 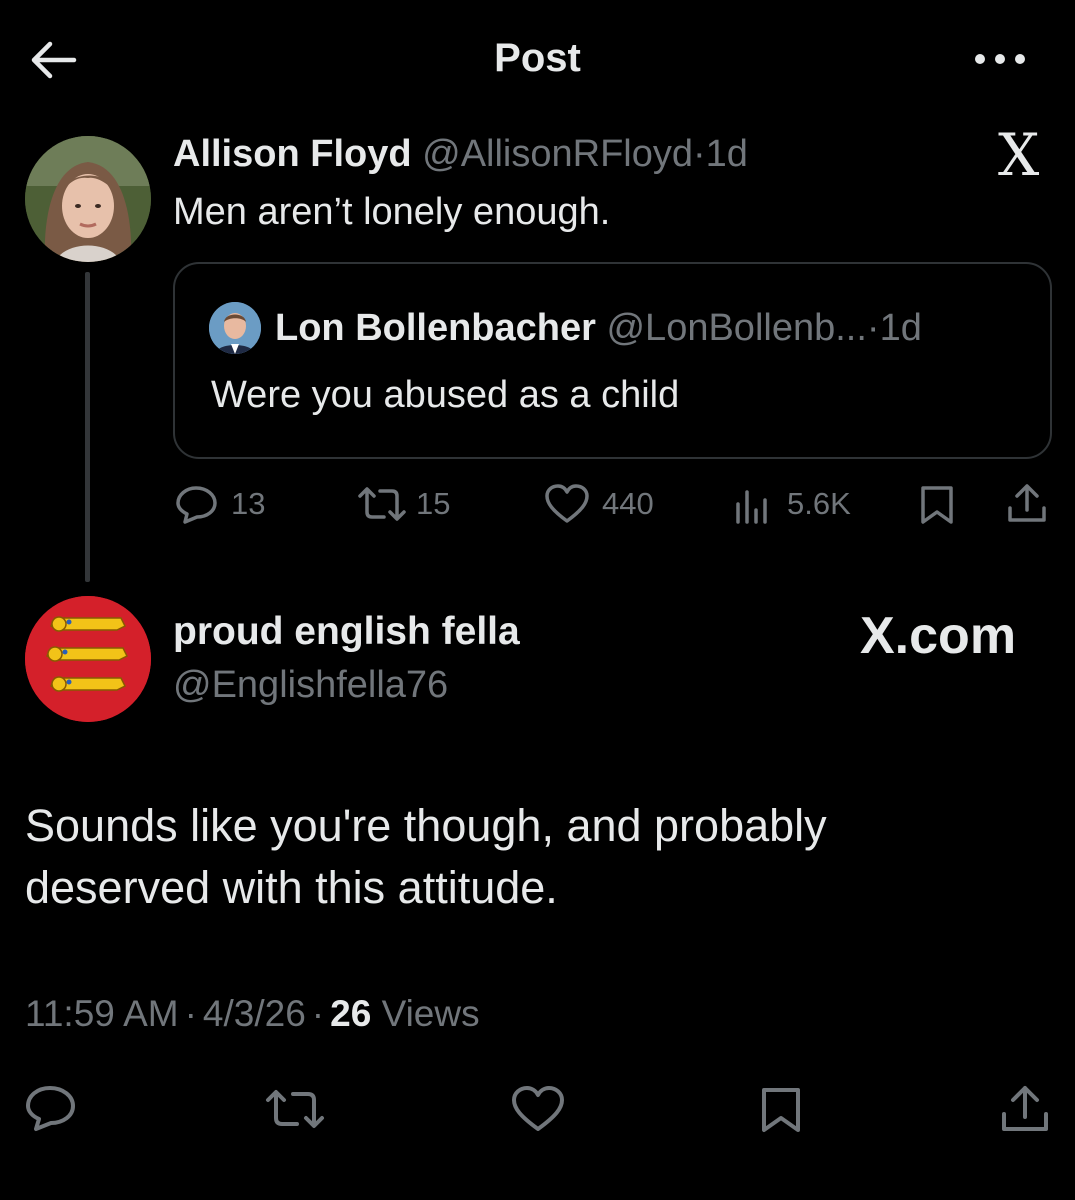 I want to click on repost-action: 15, so click(x=403, y=504).